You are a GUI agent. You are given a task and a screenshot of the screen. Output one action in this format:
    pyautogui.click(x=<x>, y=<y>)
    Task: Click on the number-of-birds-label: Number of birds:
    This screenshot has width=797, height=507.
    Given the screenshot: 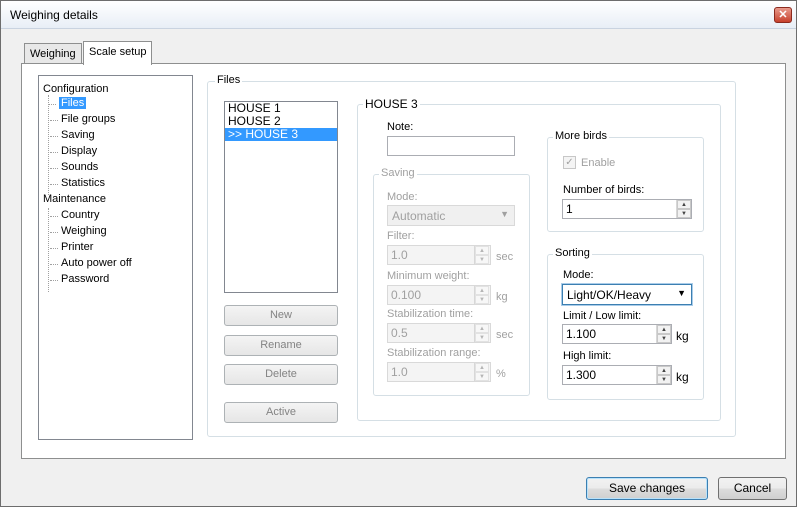 What is the action you would take?
    pyautogui.click(x=604, y=190)
    